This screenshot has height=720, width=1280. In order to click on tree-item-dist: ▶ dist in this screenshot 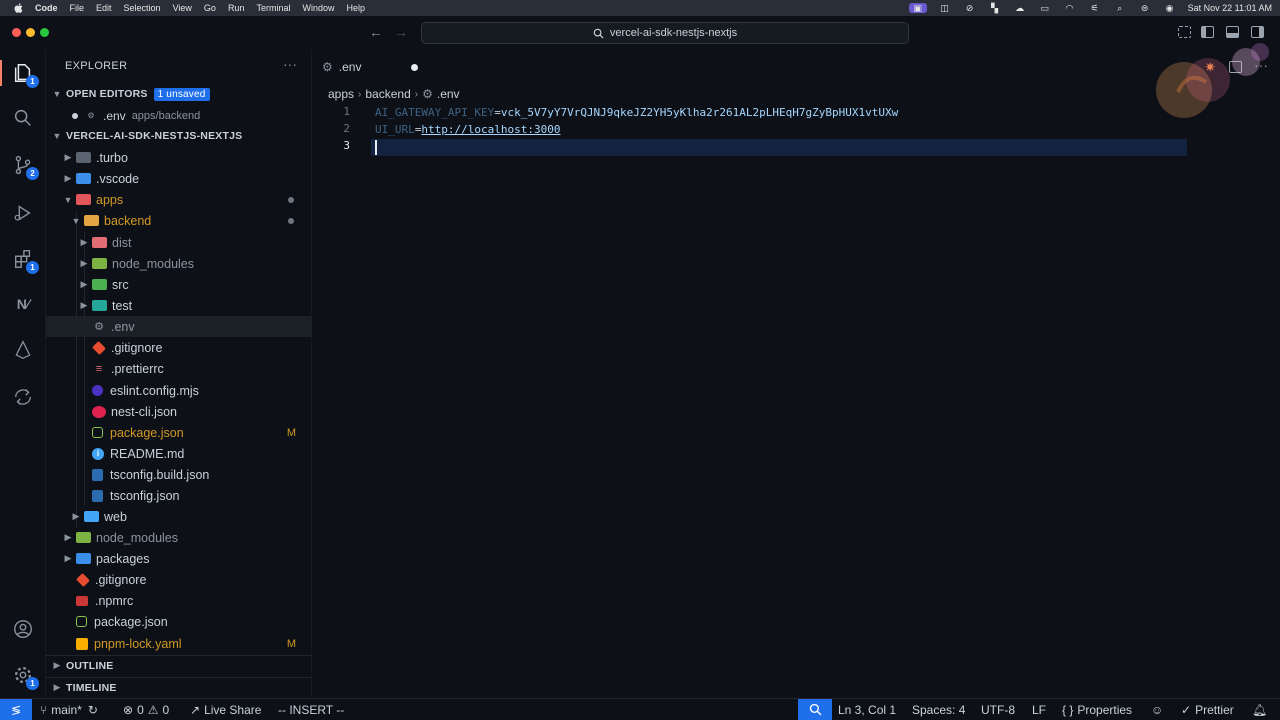, I will do `click(179, 242)`.